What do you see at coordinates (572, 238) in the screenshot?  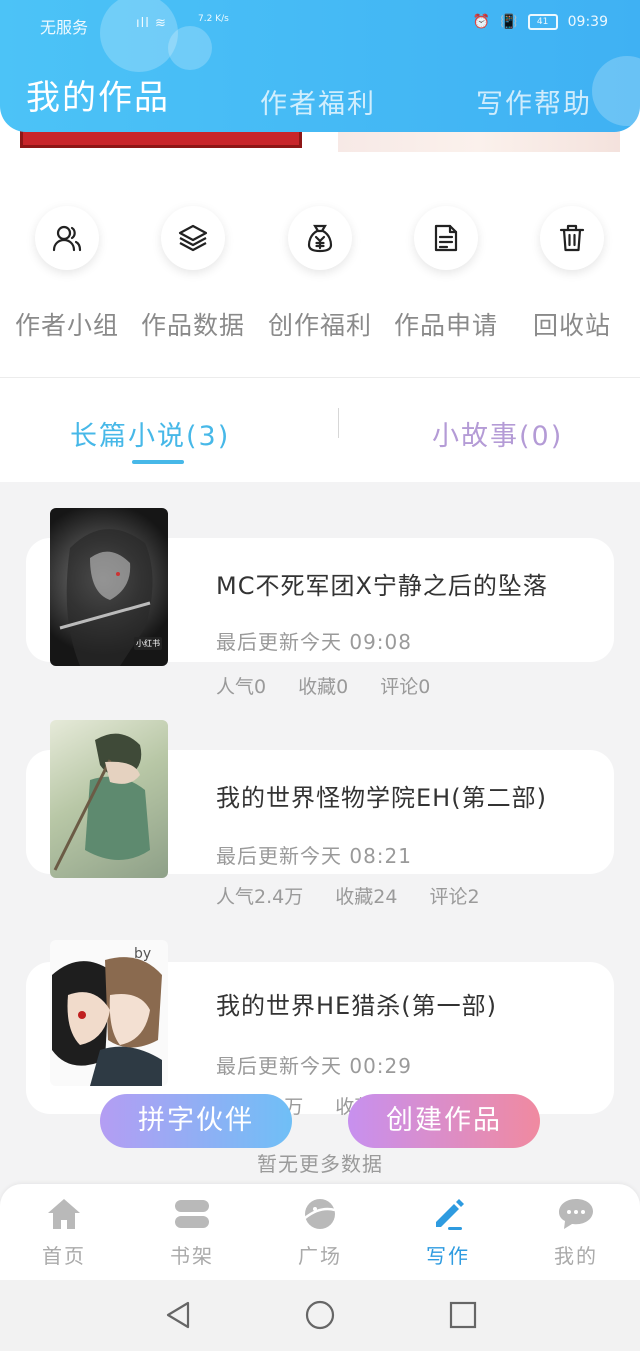 I see `trash-icon` at bounding box center [572, 238].